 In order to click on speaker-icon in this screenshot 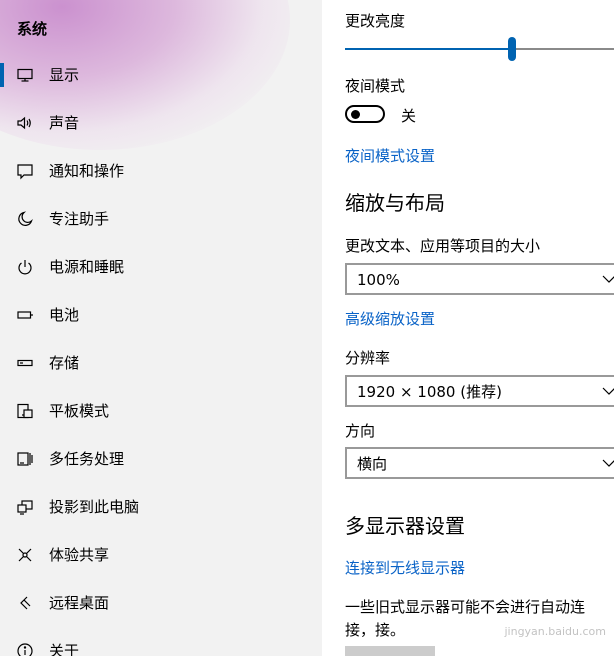, I will do `click(25, 123)`.